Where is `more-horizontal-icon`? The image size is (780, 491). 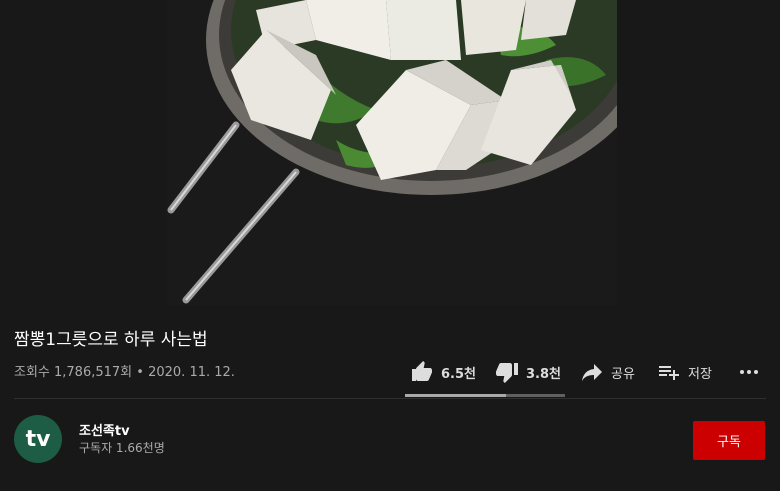 more-horizontal-icon is located at coordinates (749, 372).